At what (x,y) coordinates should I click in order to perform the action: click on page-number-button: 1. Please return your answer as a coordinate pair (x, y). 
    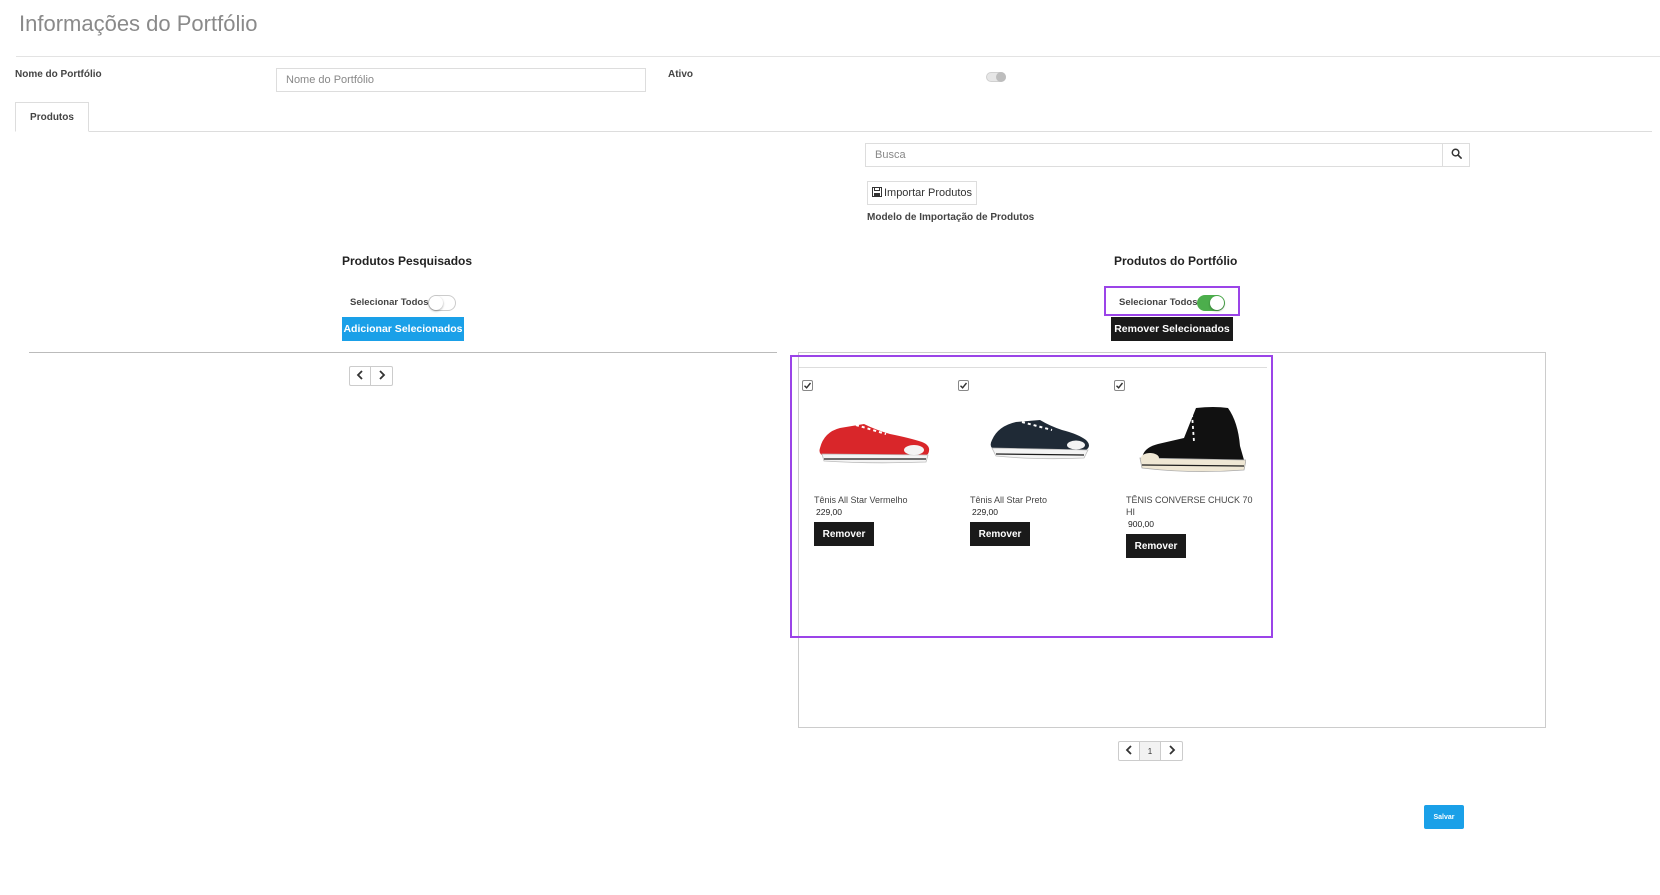
    Looking at the image, I should click on (1150, 751).